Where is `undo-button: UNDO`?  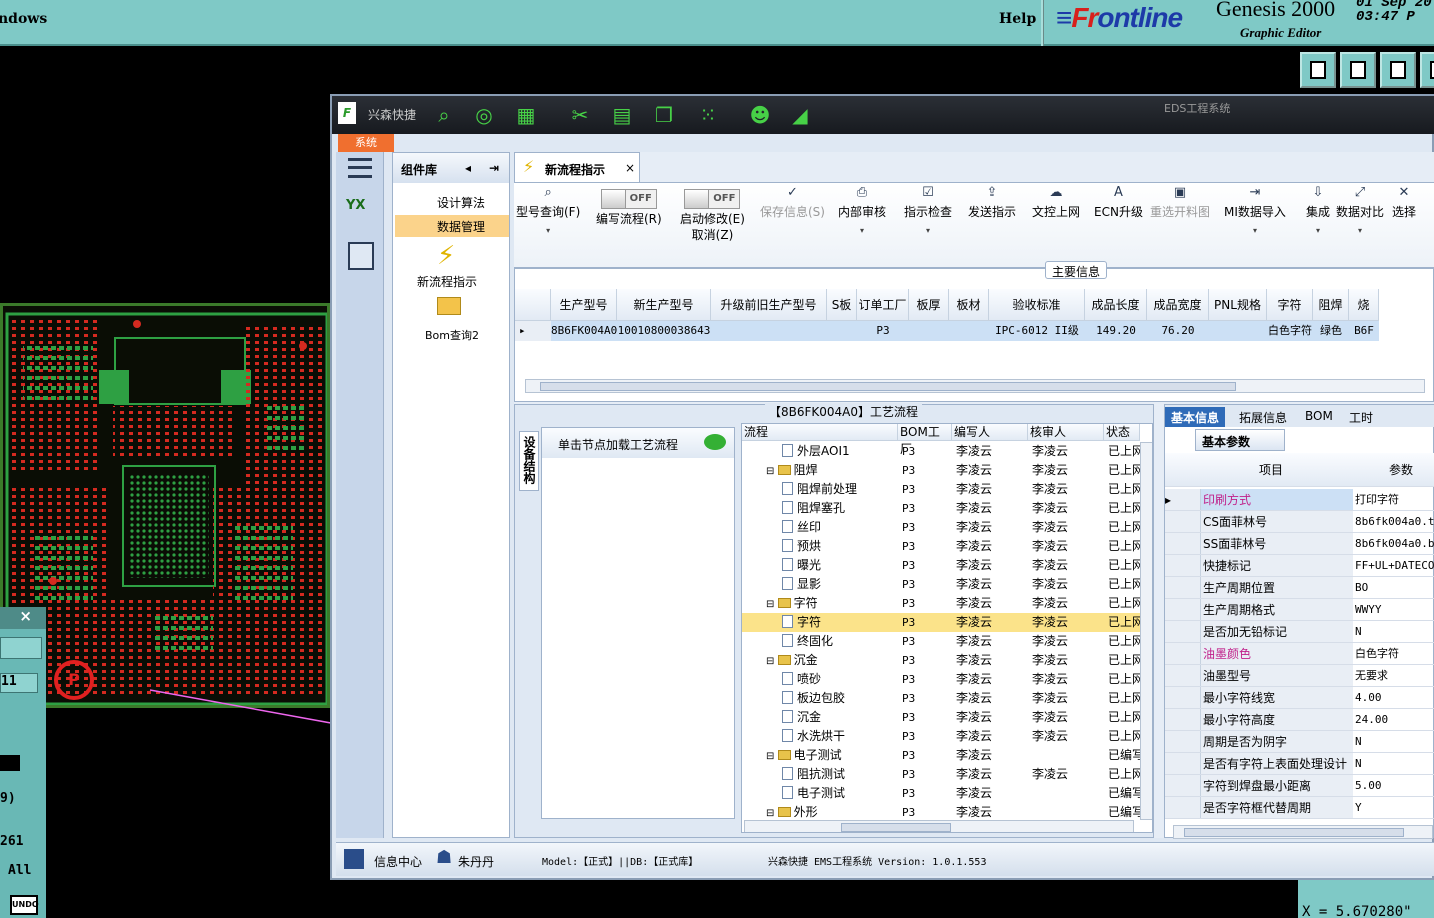 undo-button: UNDO is located at coordinates (24, 905).